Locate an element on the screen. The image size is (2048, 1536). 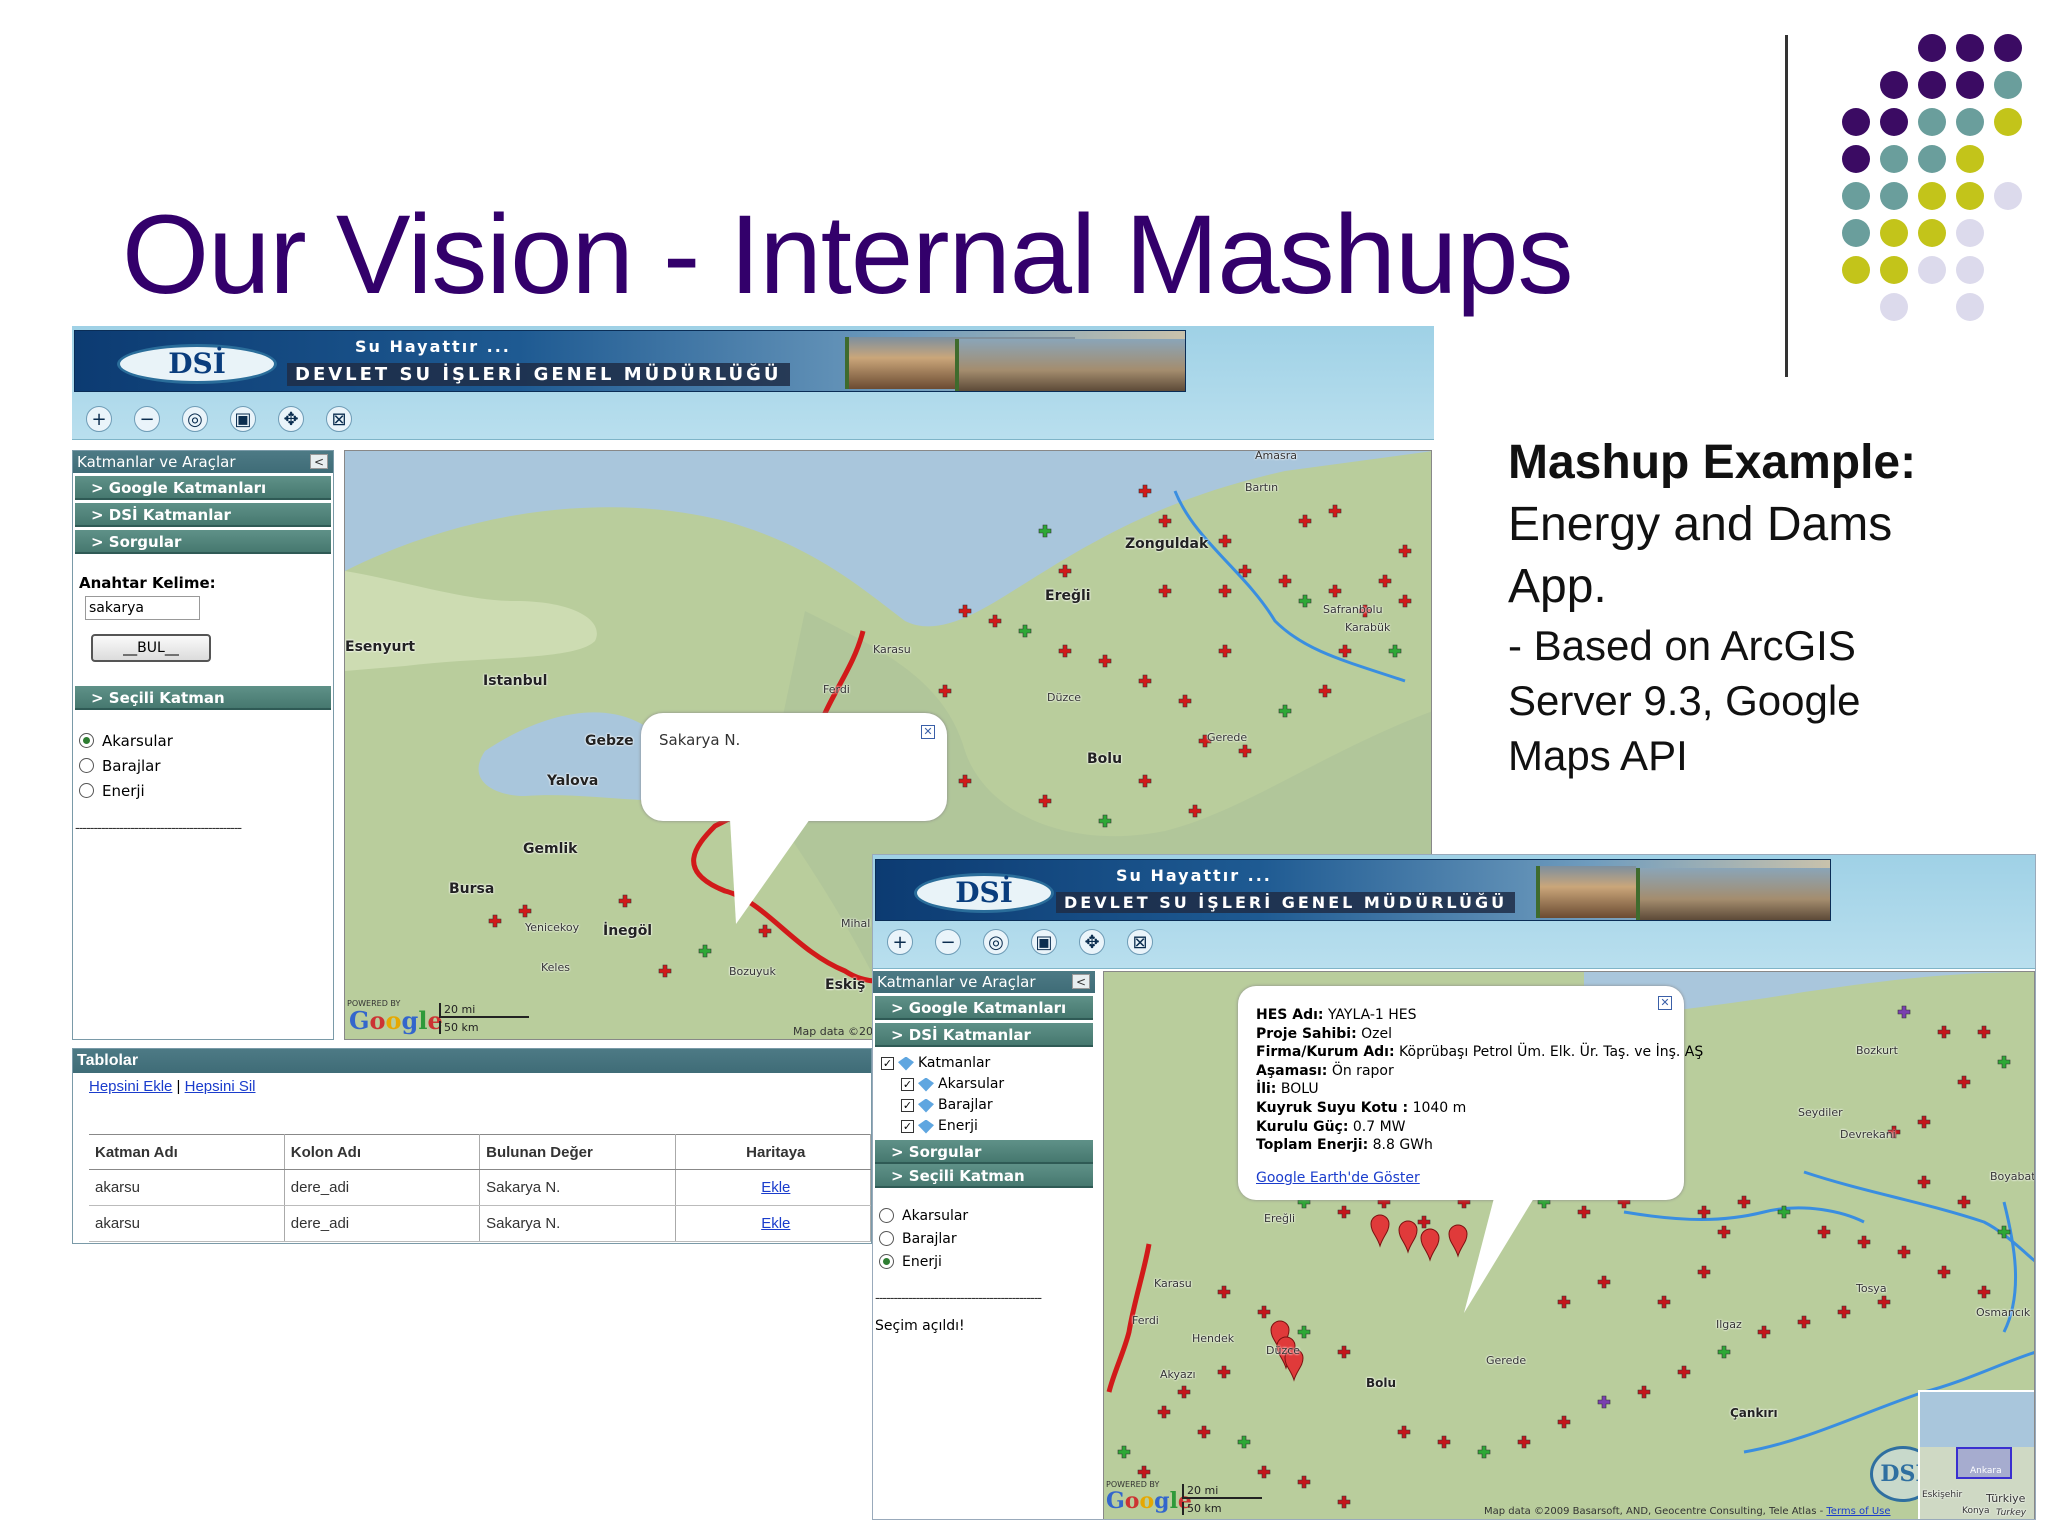
hes-detail-value: YAYLA-1 HES is located at coordinates (1370, 1015).